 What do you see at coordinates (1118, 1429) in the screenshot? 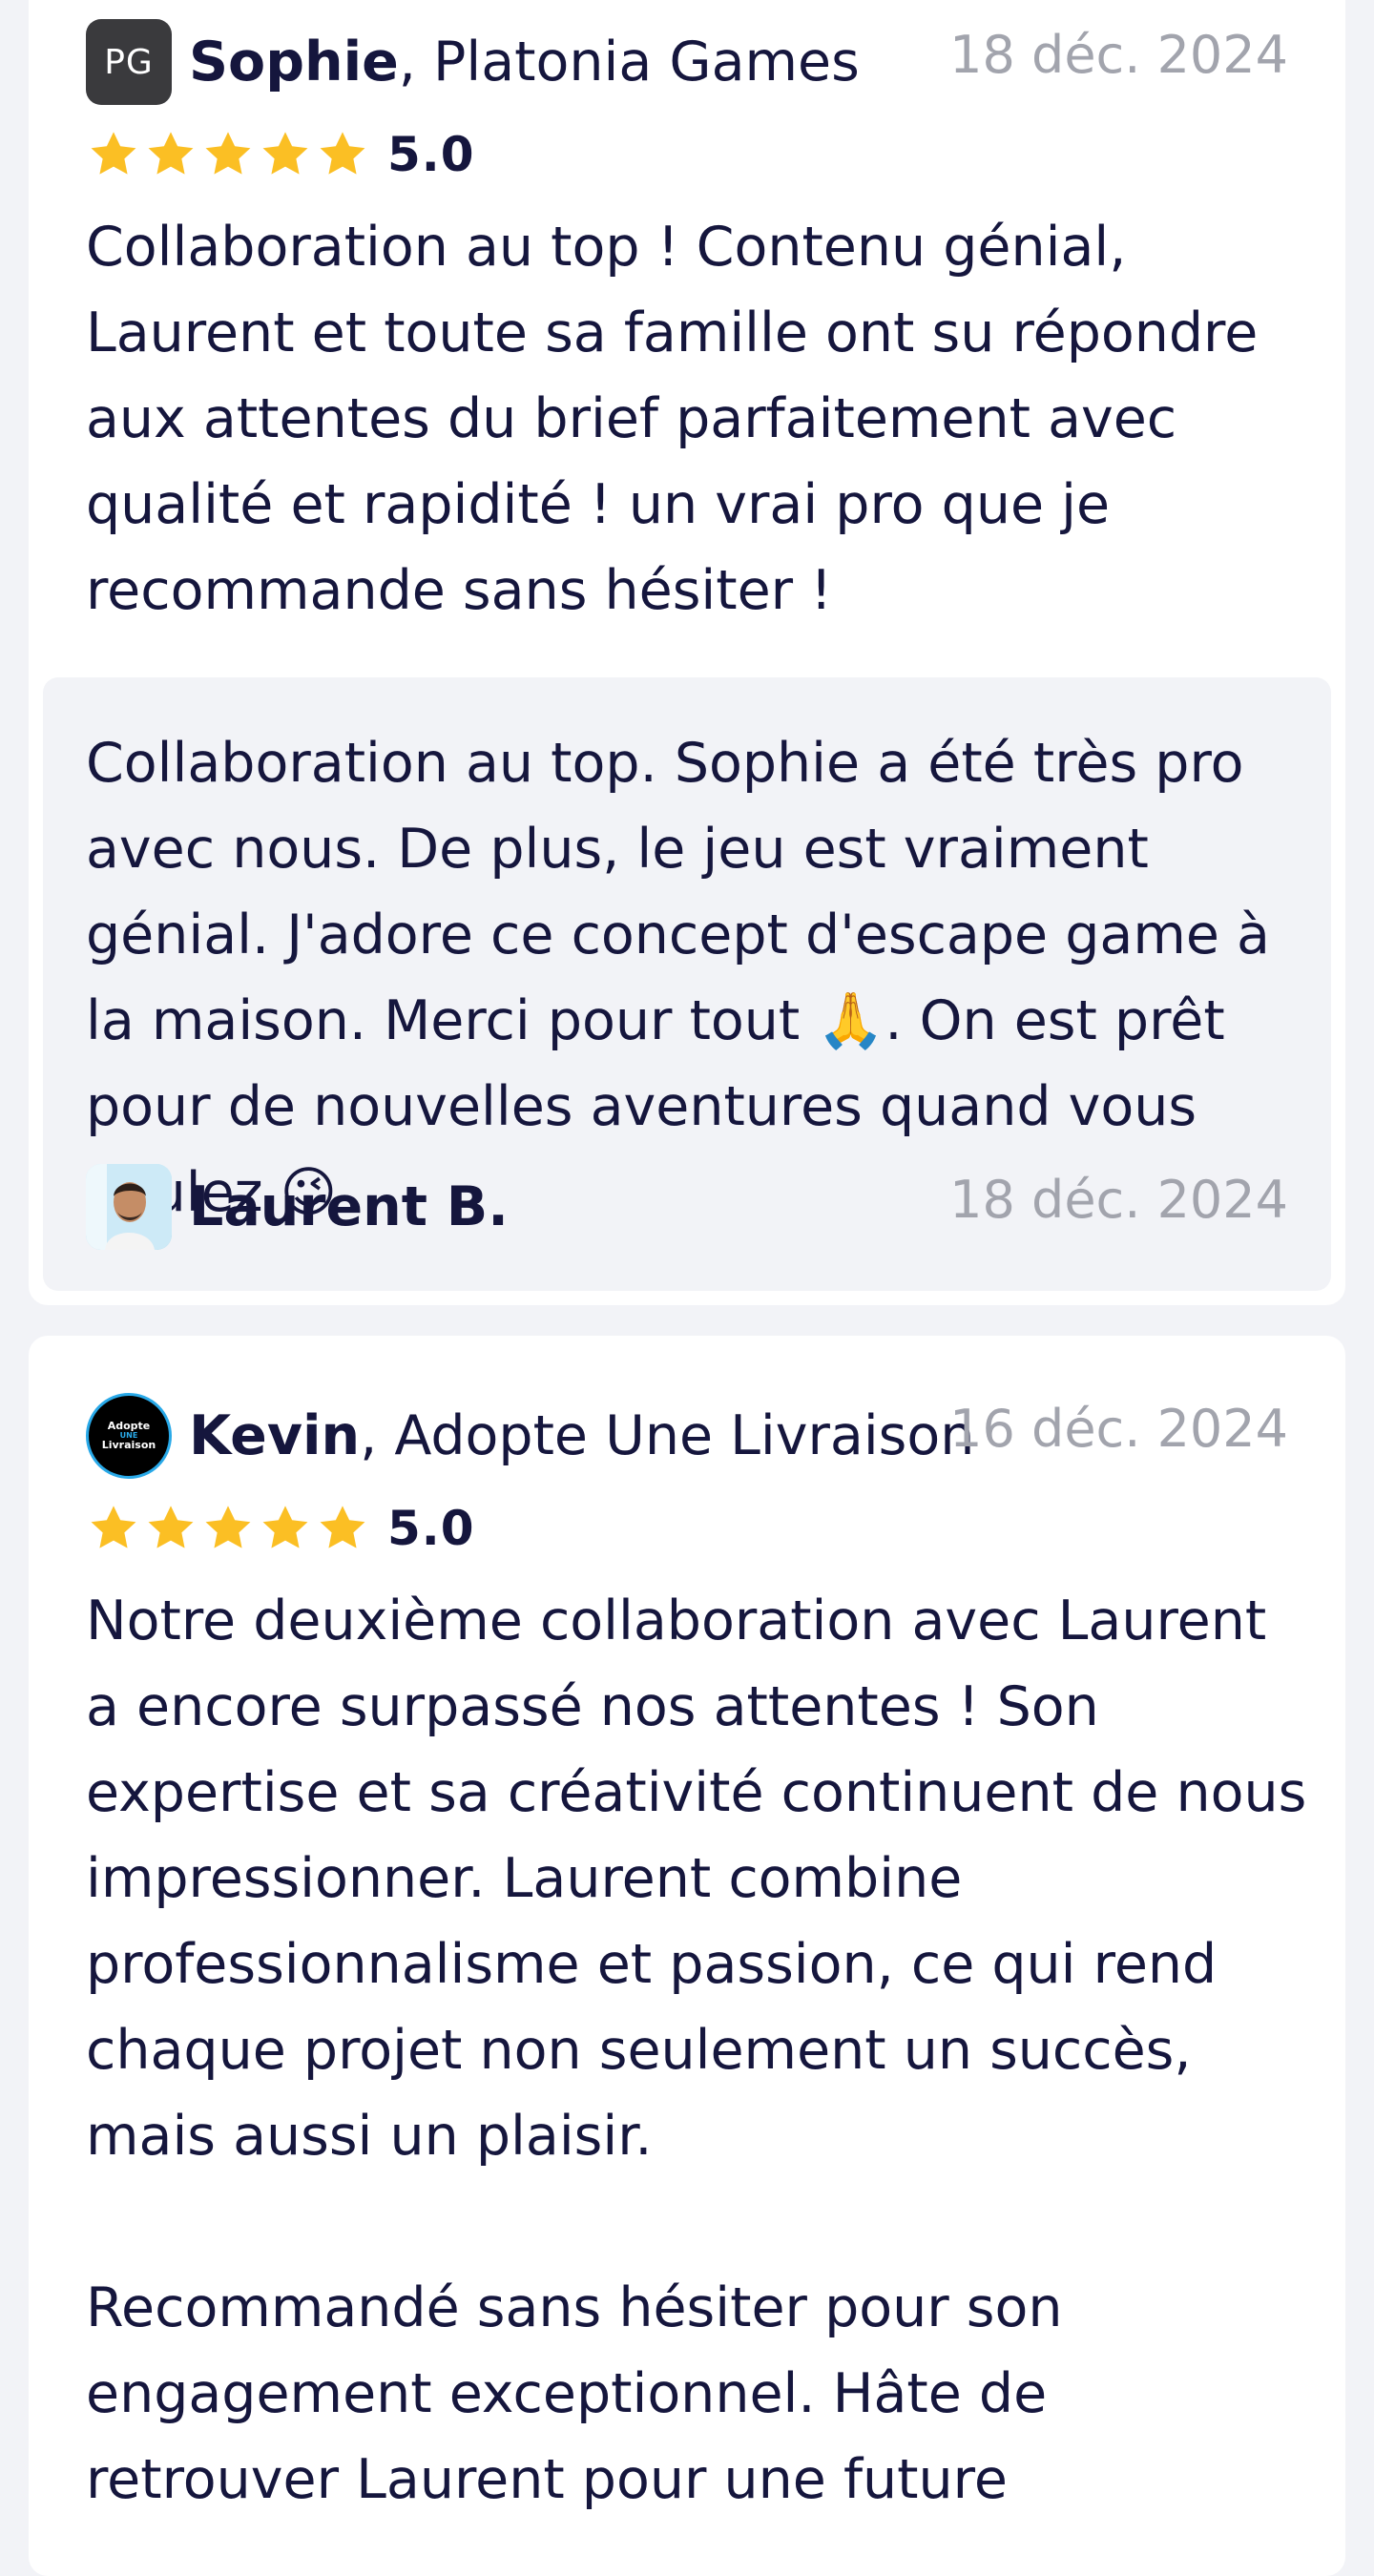
I see `review-date: 16 déc. 2024` at bounding box center [1118, 1429].